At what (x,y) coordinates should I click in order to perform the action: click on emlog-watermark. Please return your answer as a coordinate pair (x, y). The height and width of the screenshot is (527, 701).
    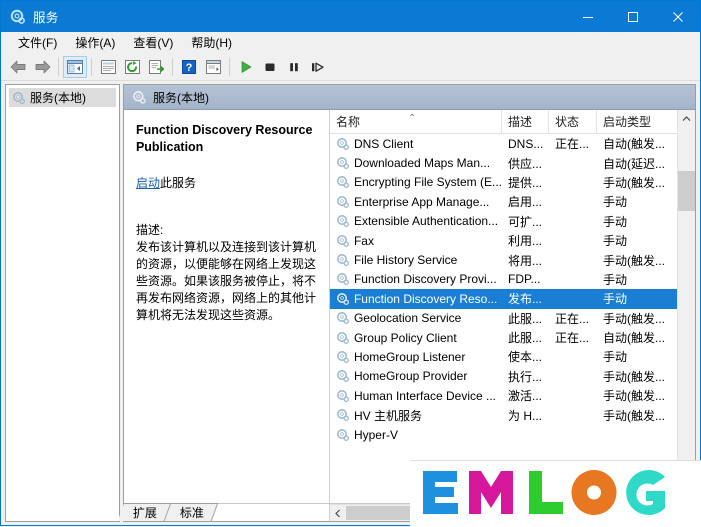
    Looking at the image, I should click on (555, 493).